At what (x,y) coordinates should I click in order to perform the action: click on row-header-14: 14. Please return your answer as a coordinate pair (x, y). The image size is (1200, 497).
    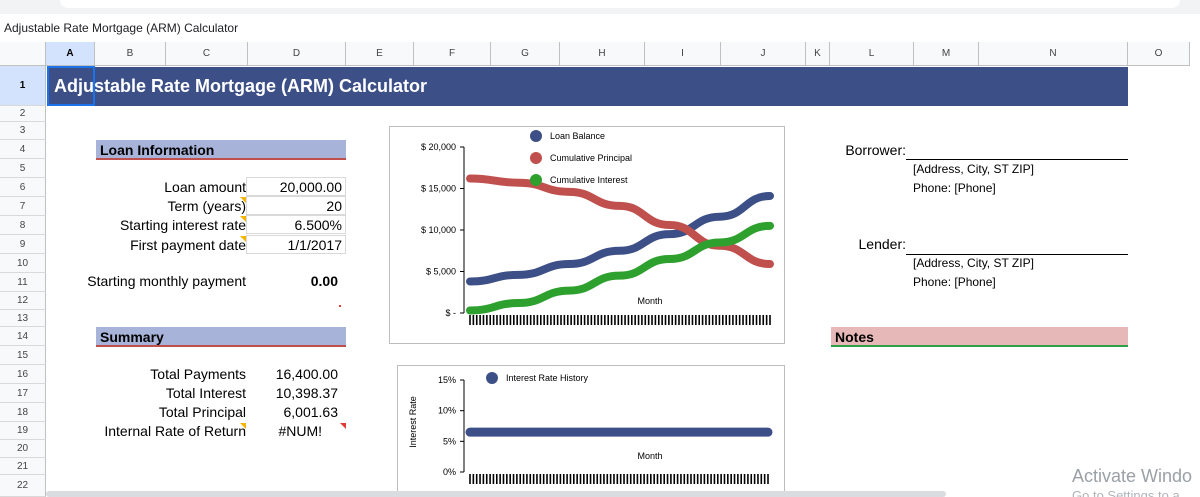
    Looking at the image, I should click on (23, 336).